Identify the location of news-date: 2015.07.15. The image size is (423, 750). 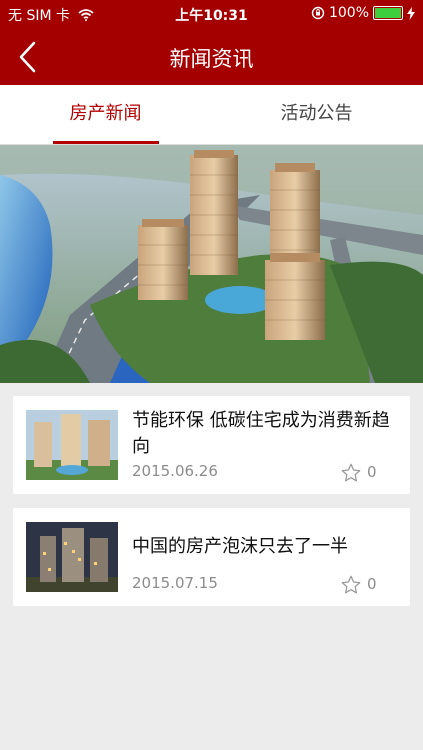
(175, 583).